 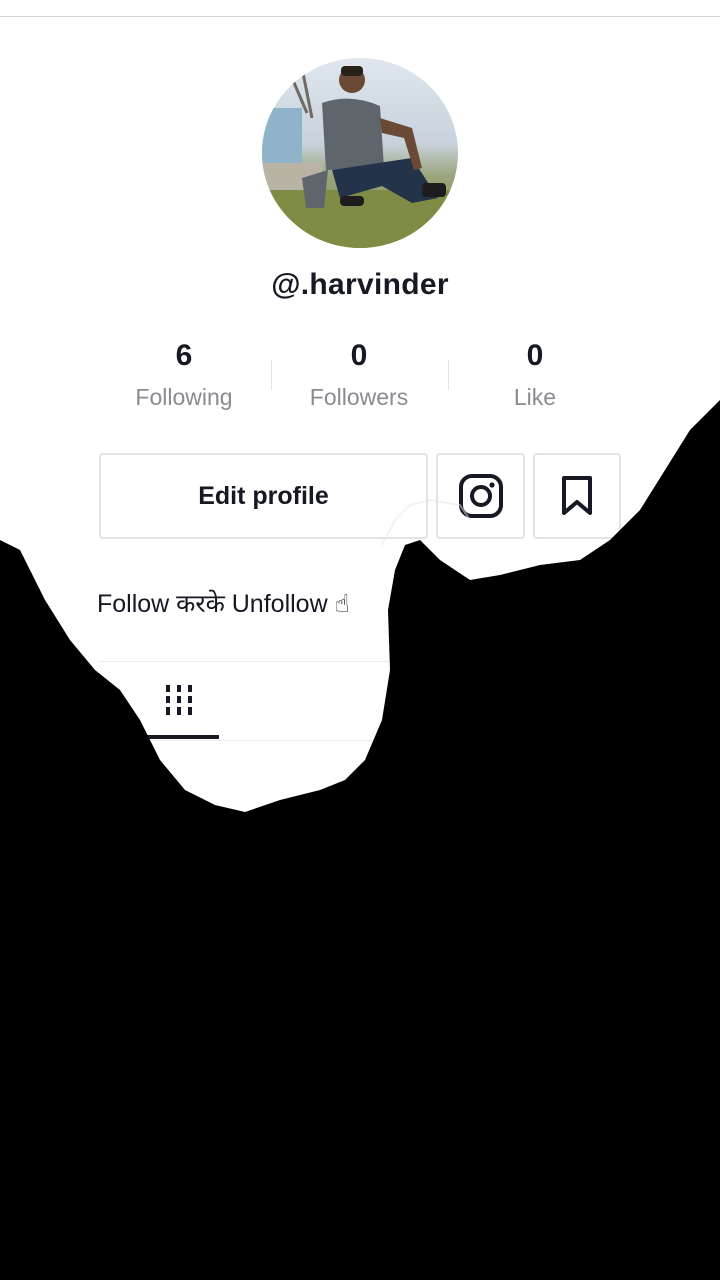 What do you see at coordinates (244, 661) in the screenshot?
I see `tabs-top-divider` at bounding box center [244, 661].